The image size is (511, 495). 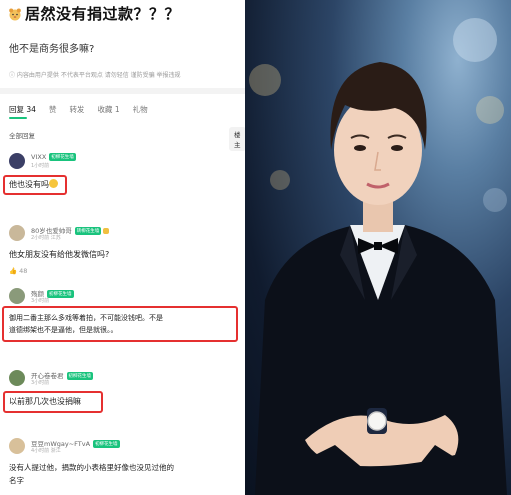 I want to click on tab-gifts: 礼物, so click(x=140, y=109).